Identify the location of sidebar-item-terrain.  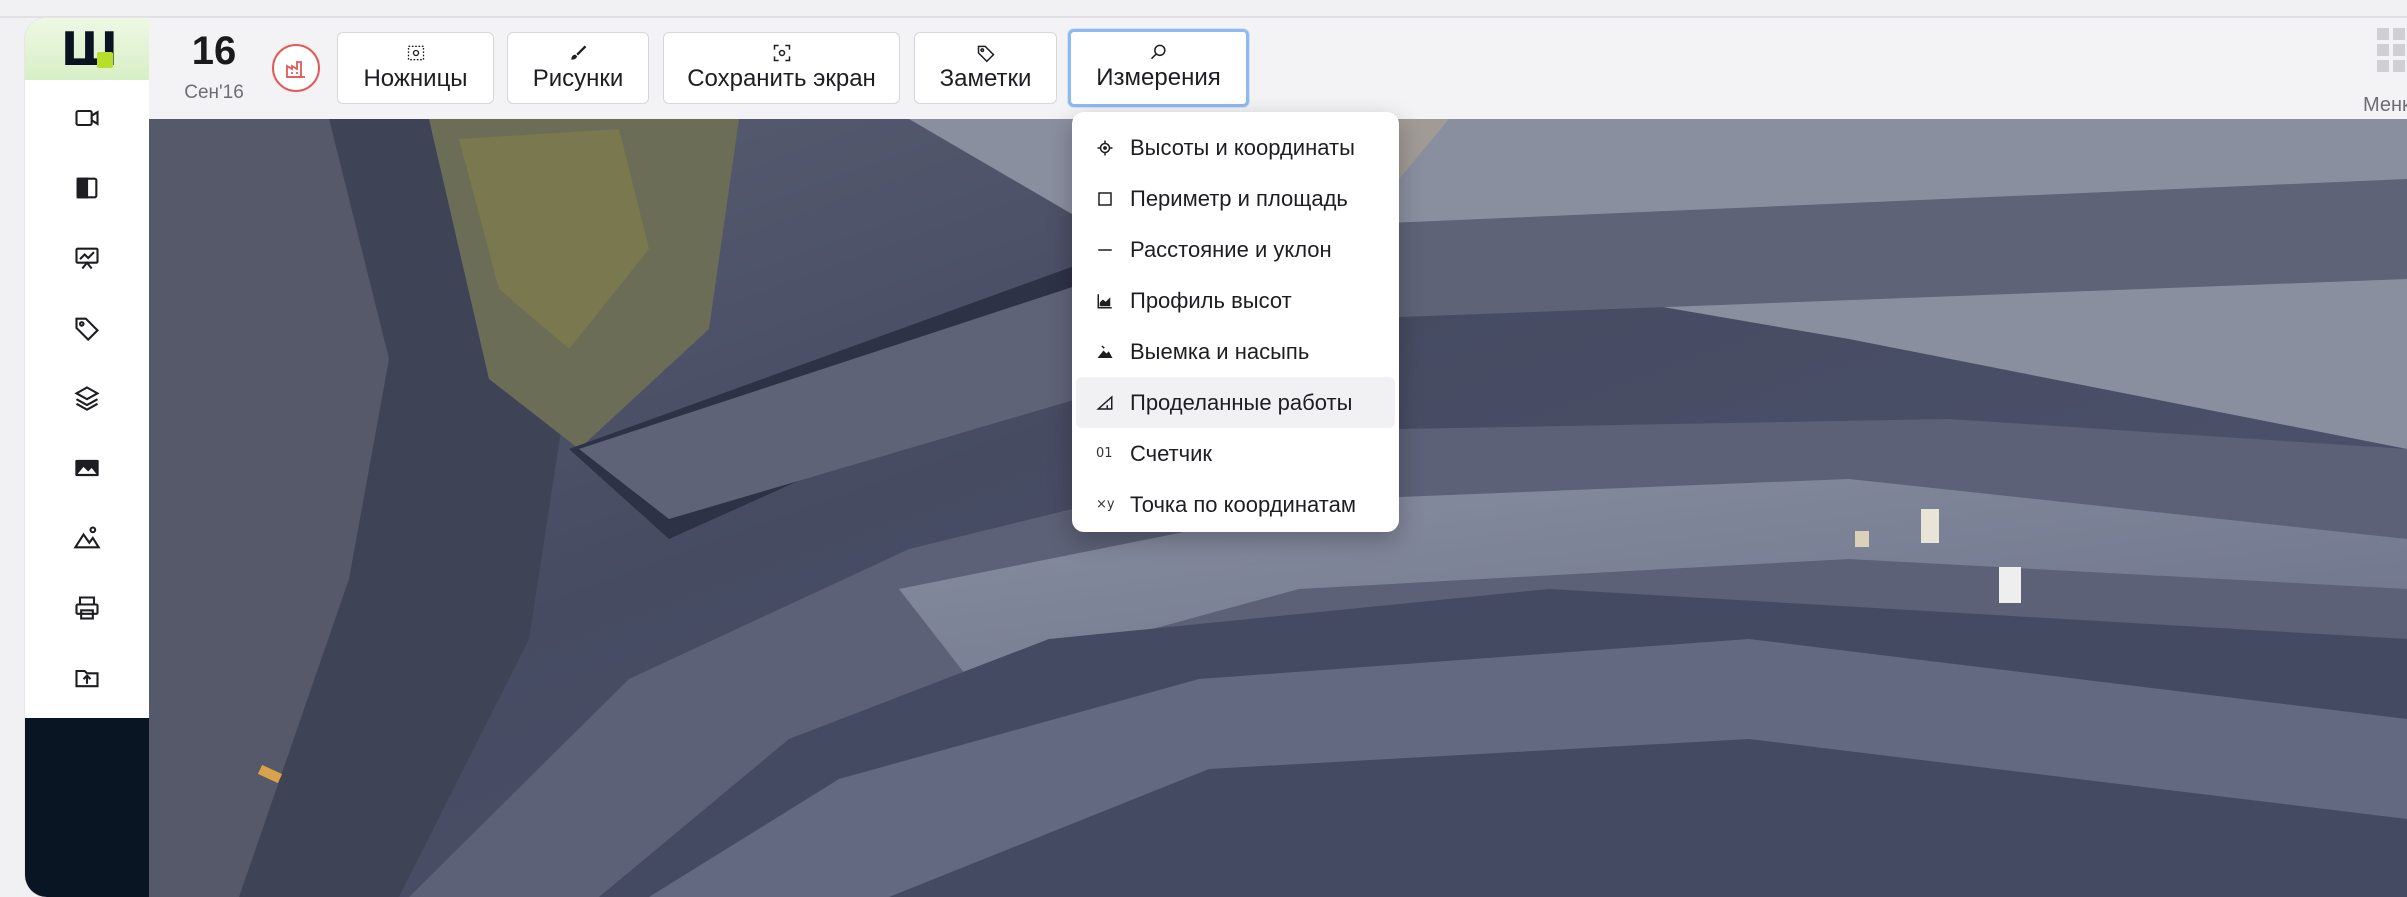
(87, 538).